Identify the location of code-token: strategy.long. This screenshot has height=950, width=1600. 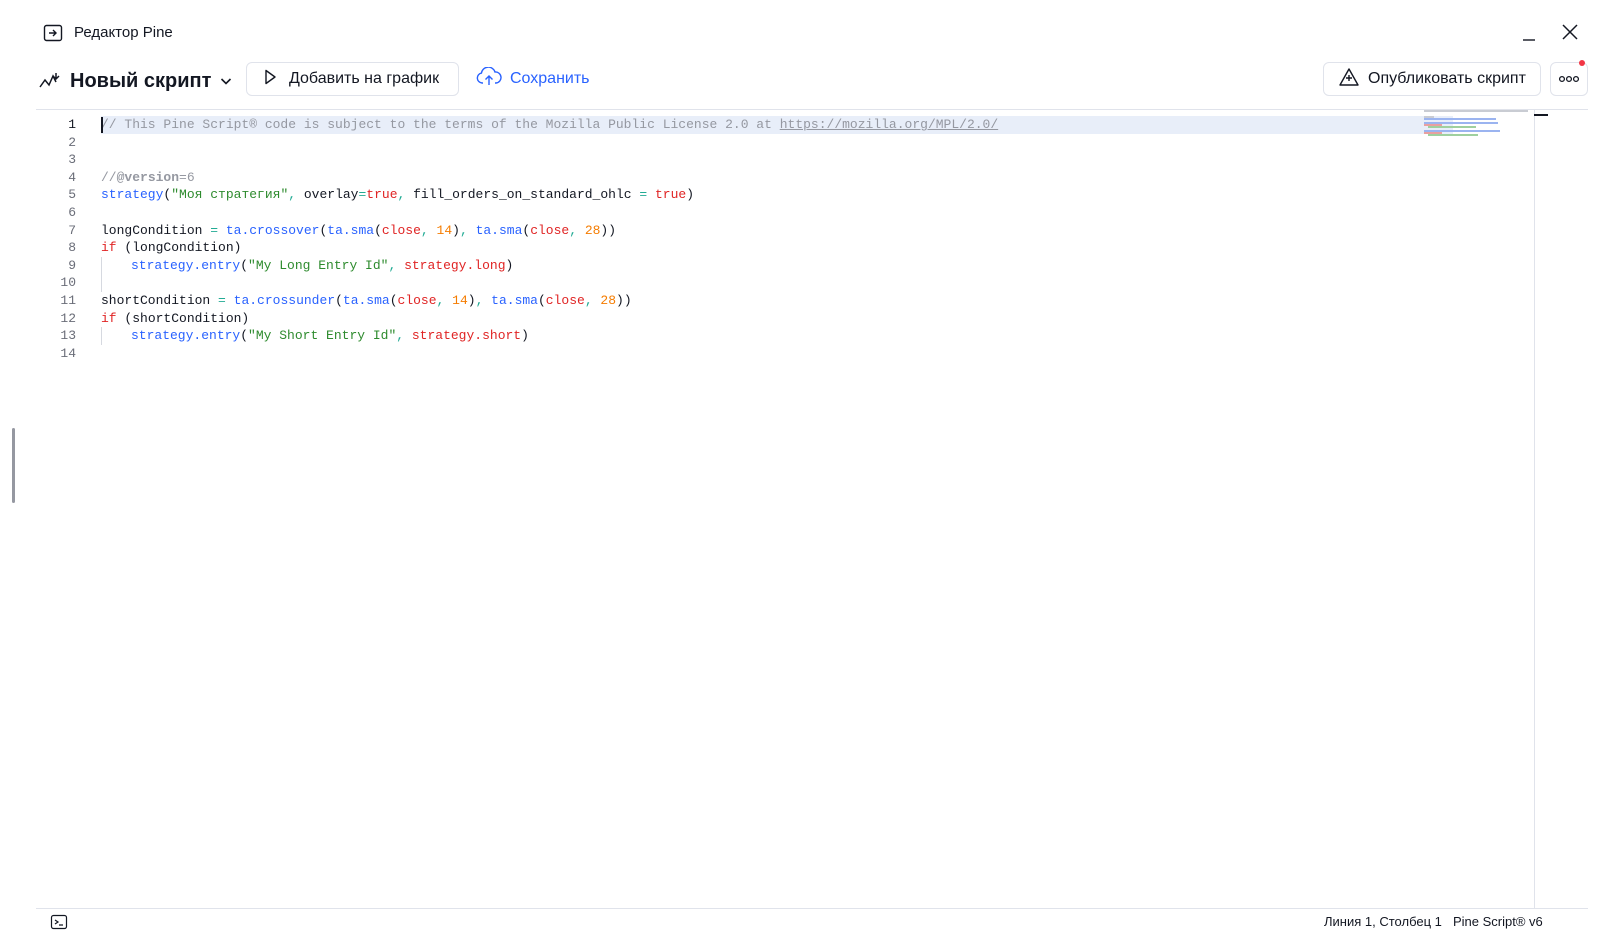
(455, 265).